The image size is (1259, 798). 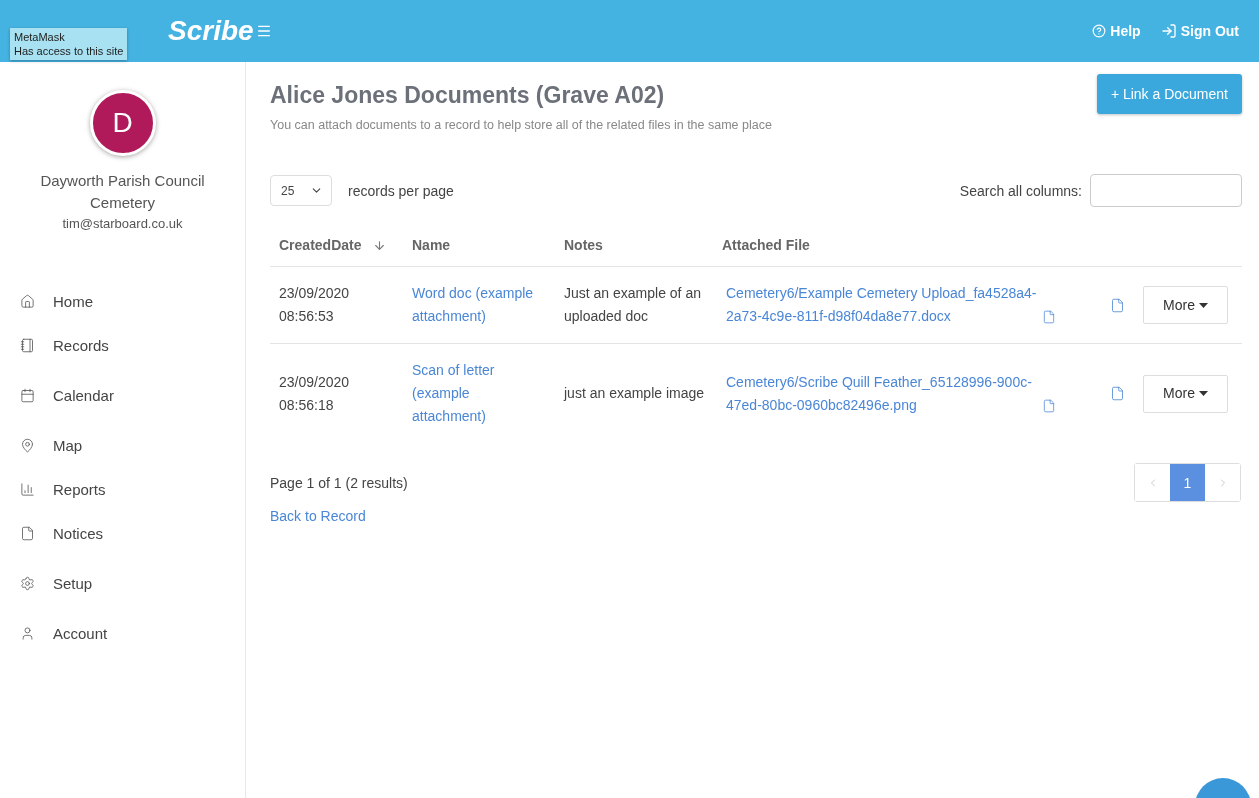 What do you see at coordinates (27, 395) in the screenshot?
I see `calendar-icon` at bounding box center [27, 395].